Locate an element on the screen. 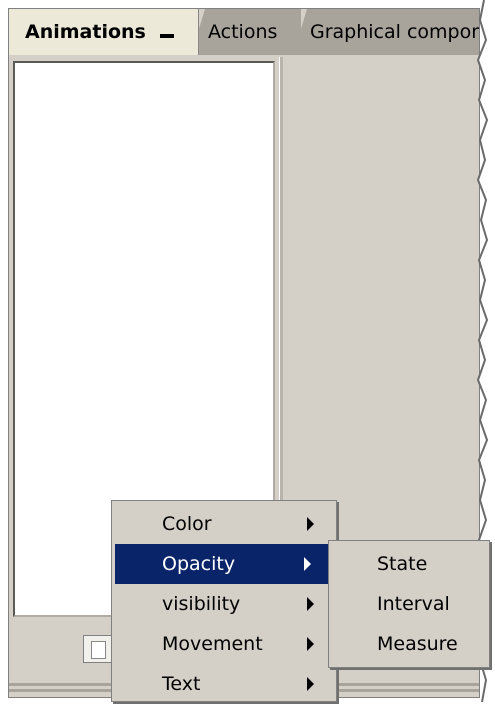 The image size is (495, 704). tab-bar: Animations Actions Graphical compone is located at coordinates (244, 32).